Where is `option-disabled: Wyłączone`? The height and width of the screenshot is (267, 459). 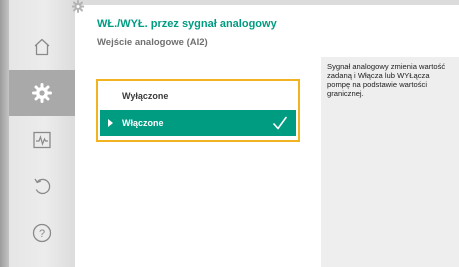
option-disabled: Wyłączone is located at coordinates (198, 96).